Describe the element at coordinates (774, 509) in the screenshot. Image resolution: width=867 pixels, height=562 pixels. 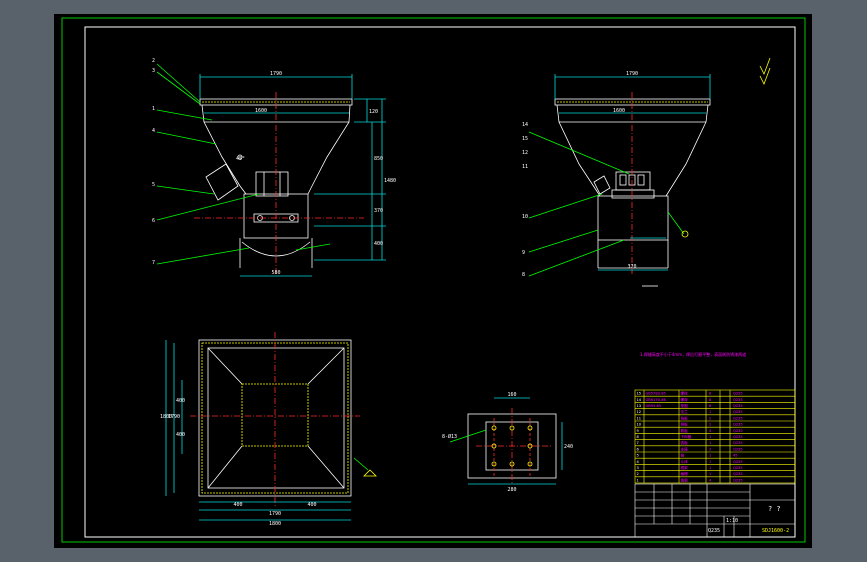
I see `title-text: ? ?` at that location.